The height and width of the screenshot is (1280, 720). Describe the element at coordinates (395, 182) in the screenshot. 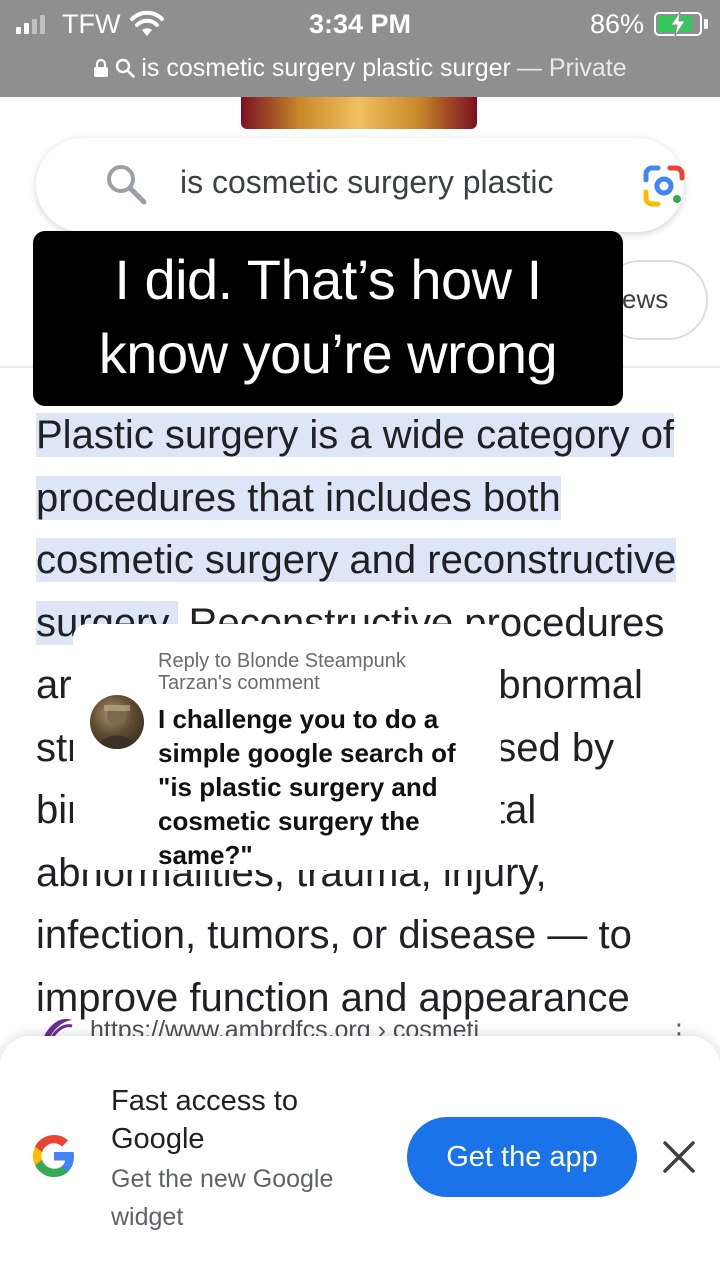

I see `search-query: is cosmetic surgery plastic` at that location.